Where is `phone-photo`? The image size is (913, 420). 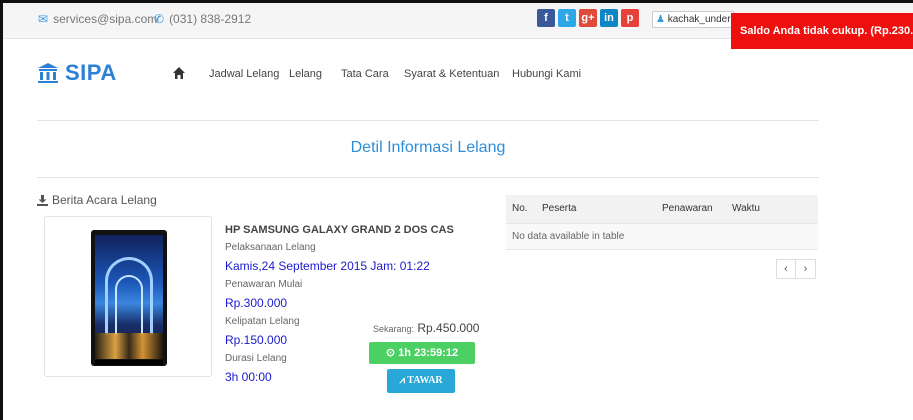
phone-photo is located at coordinates (129, 298).